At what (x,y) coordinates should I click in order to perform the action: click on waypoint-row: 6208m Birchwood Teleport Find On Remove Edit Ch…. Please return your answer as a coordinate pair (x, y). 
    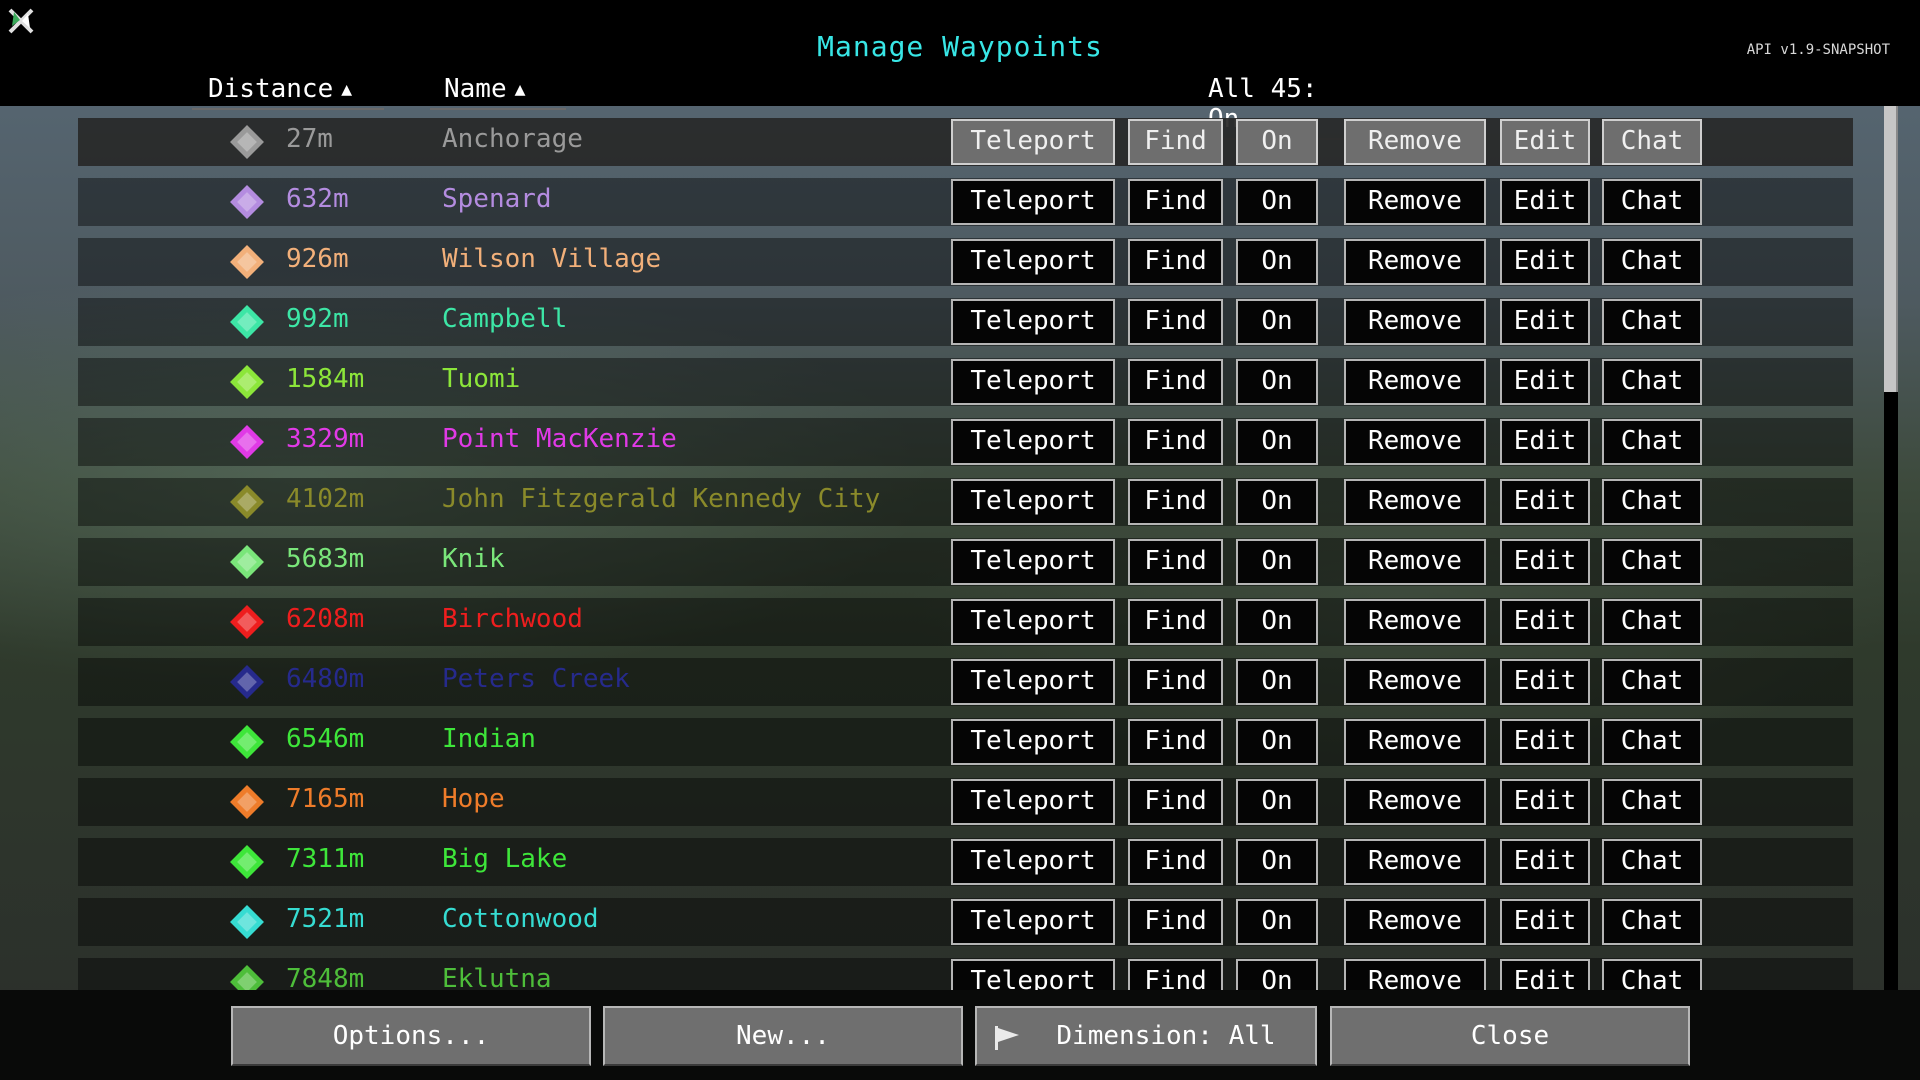
    Looking at the image, I should click on (965, 622).